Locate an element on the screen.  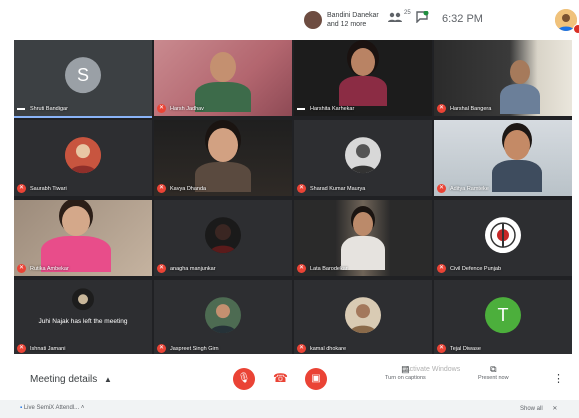
chat-icon is located at coordinates (422, 18).